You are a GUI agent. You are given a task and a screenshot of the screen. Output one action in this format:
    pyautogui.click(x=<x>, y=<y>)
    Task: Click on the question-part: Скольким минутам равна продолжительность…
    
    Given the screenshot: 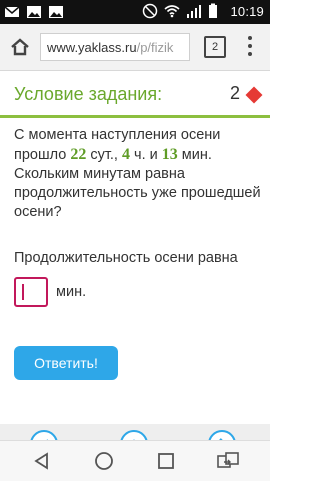 What is the action you would take?
    pyautogui.click(x=137, y=193)
    